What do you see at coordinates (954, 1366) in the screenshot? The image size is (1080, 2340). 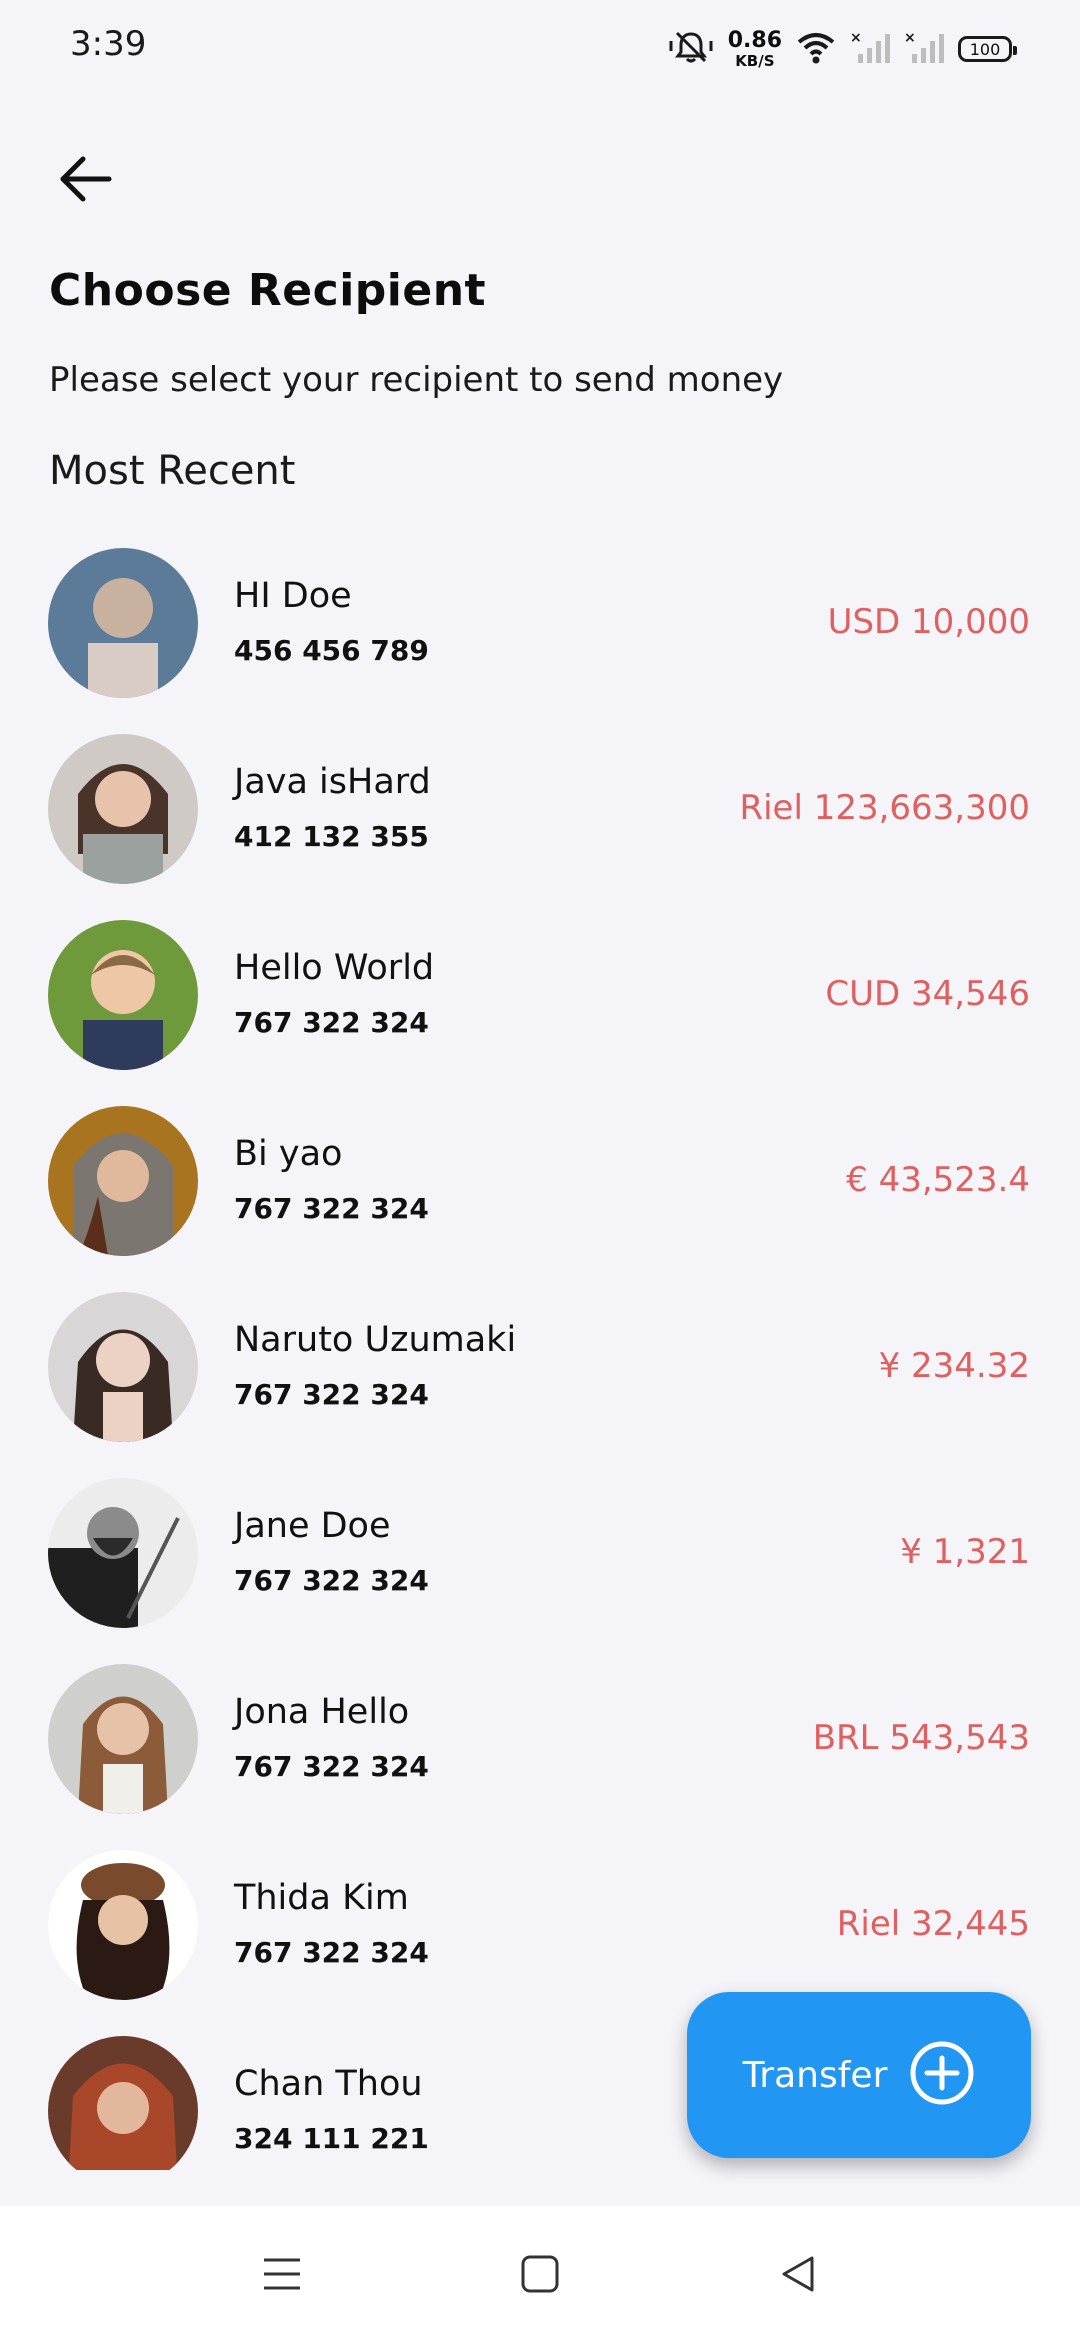 I see `recipient-amount: ¥ 234.32` at bounding box center [954, 1366].